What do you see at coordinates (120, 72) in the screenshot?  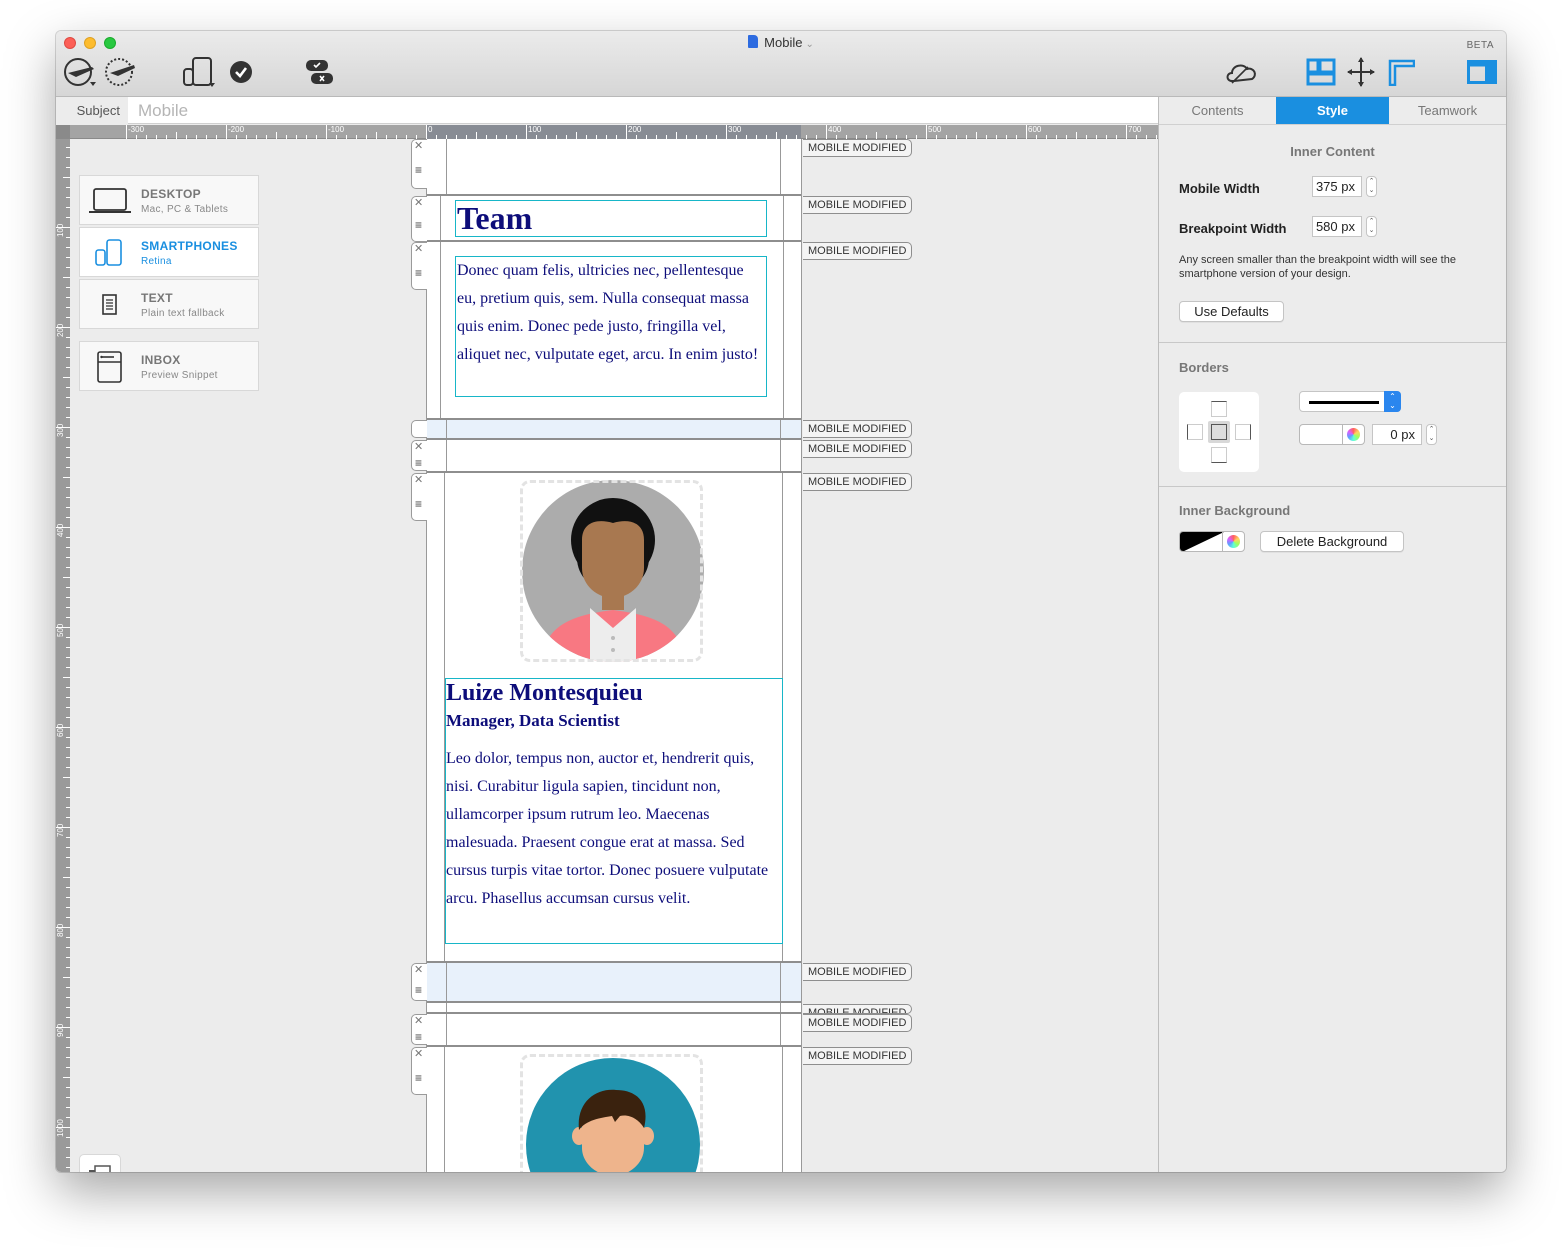 I see `schedule-send-icon` at bounding box center [120, 72].